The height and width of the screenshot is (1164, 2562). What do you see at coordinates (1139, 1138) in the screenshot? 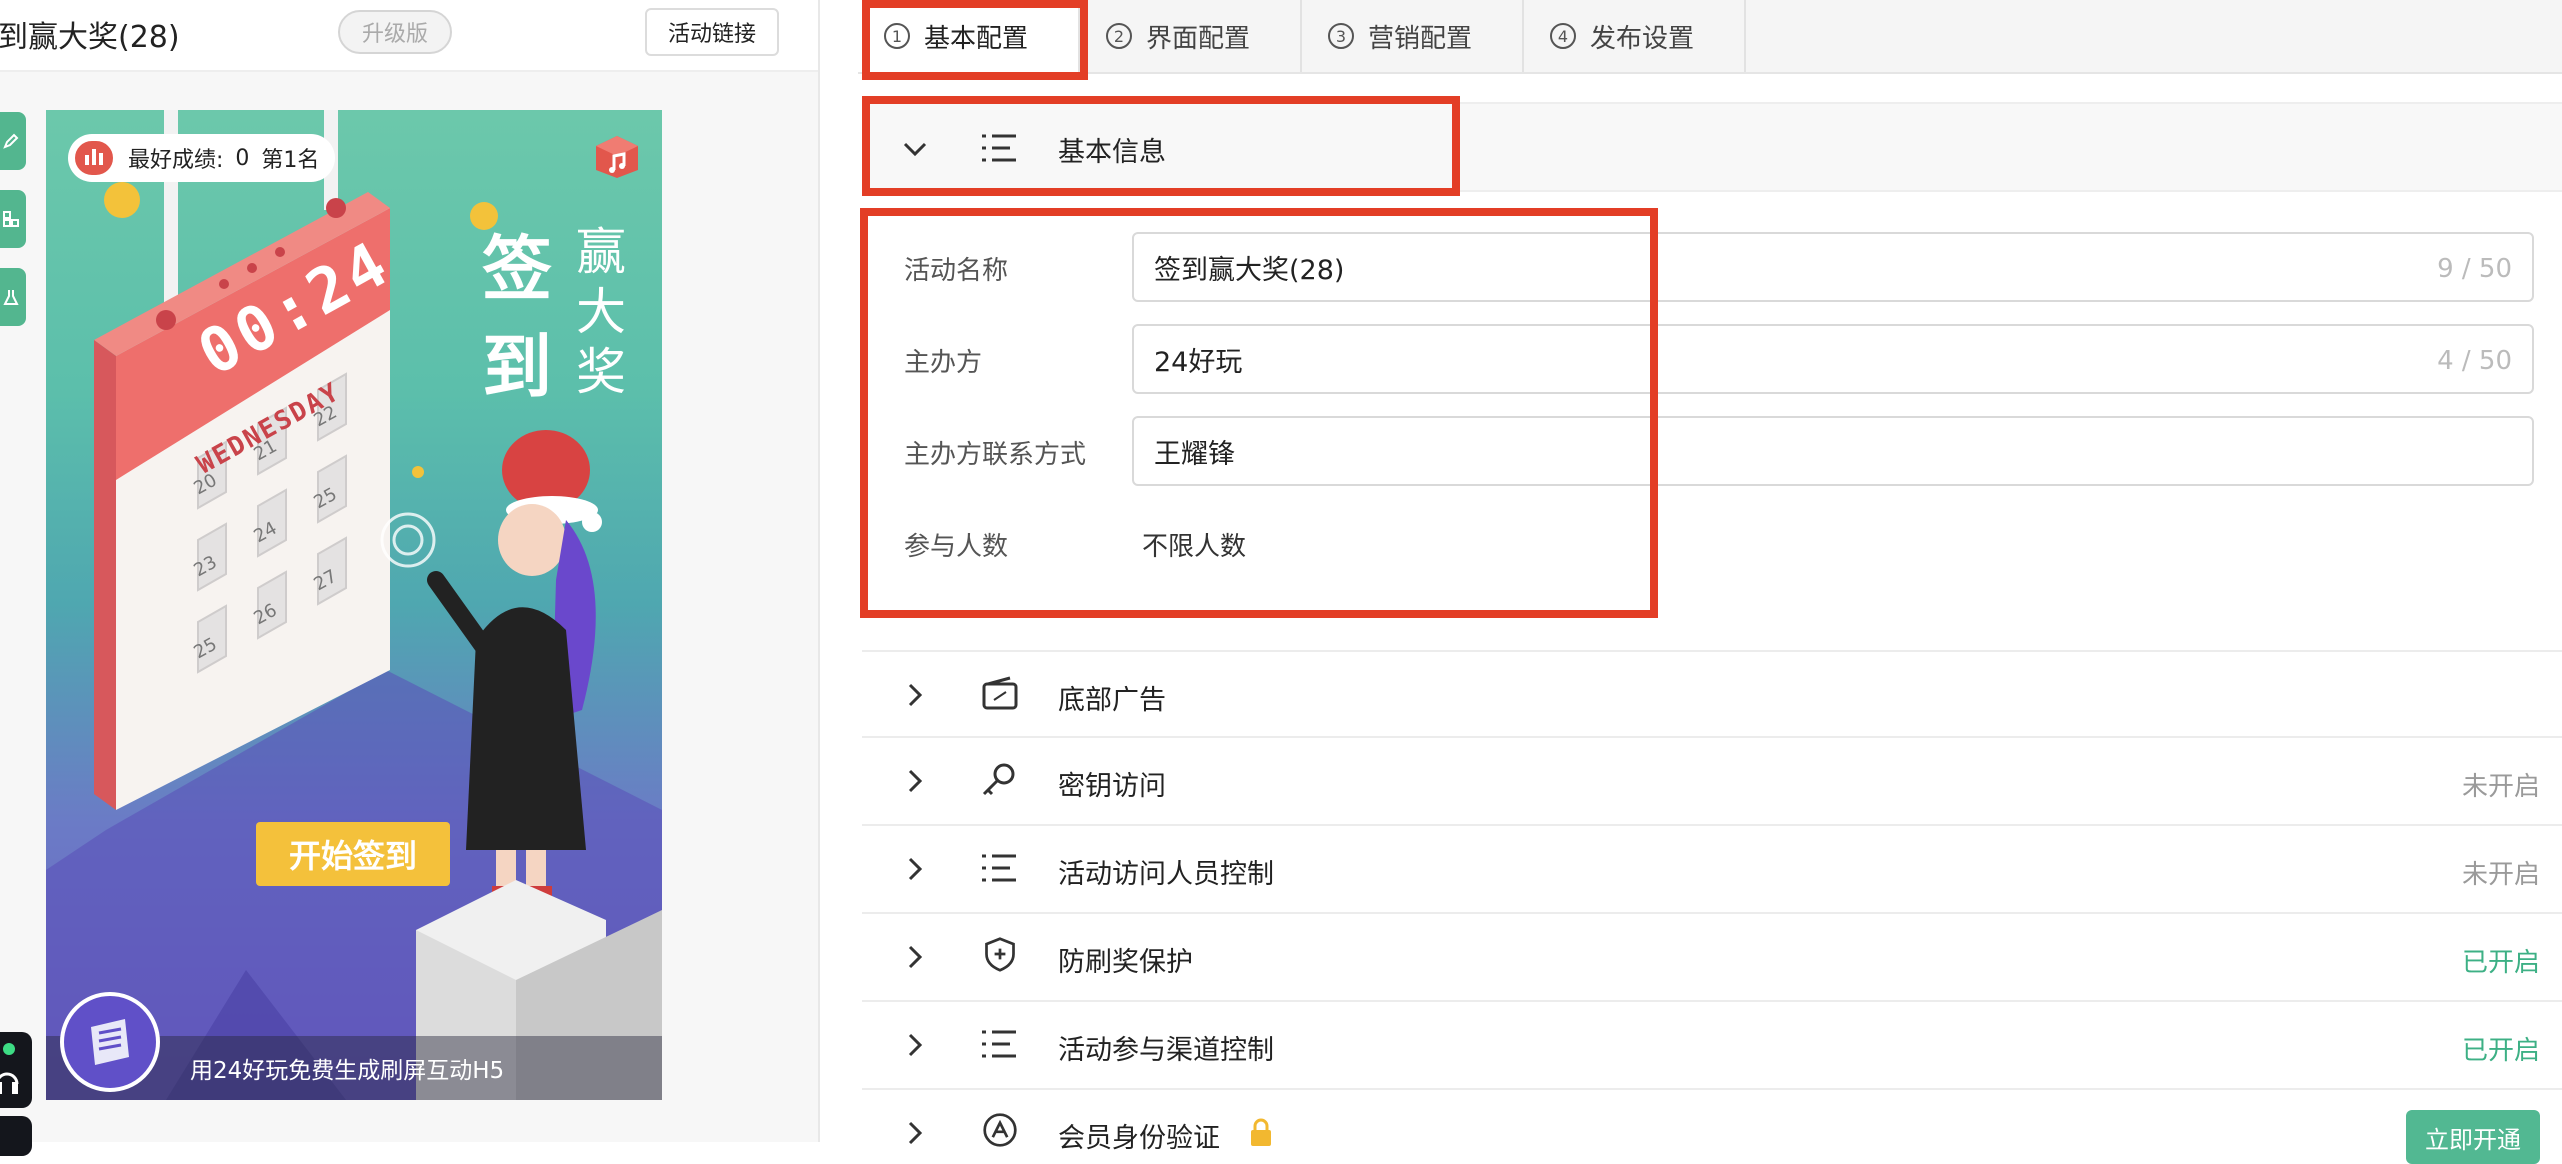
I see `section-label: 会员身份验证` at bounding box center [1139, 1138].